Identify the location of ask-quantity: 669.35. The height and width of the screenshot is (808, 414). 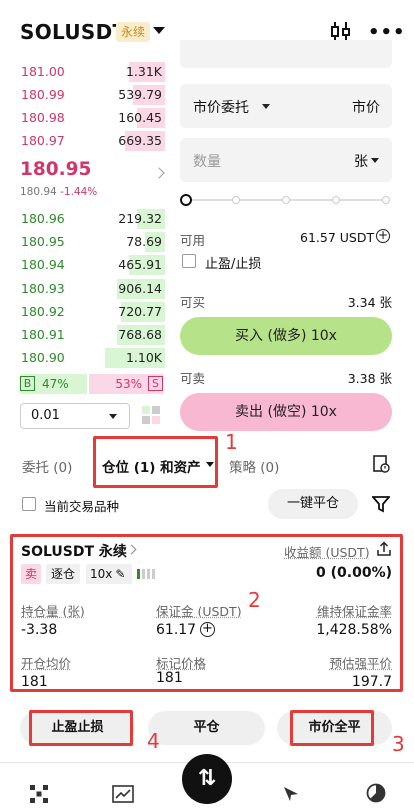
(140, 140).